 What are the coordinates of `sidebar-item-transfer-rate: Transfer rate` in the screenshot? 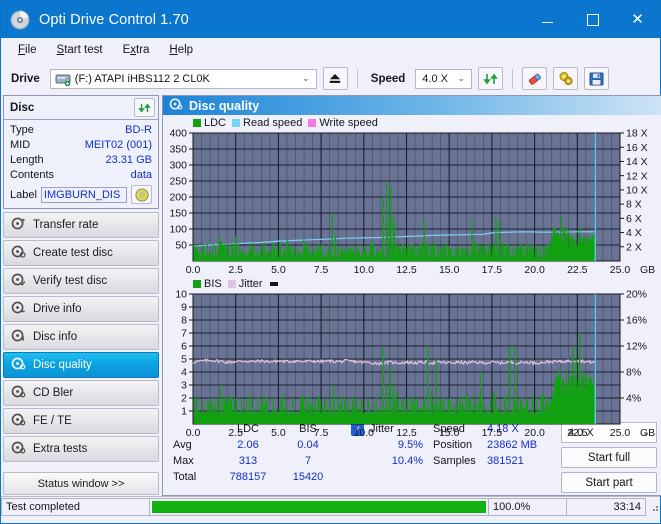 It's located at (81, 225).